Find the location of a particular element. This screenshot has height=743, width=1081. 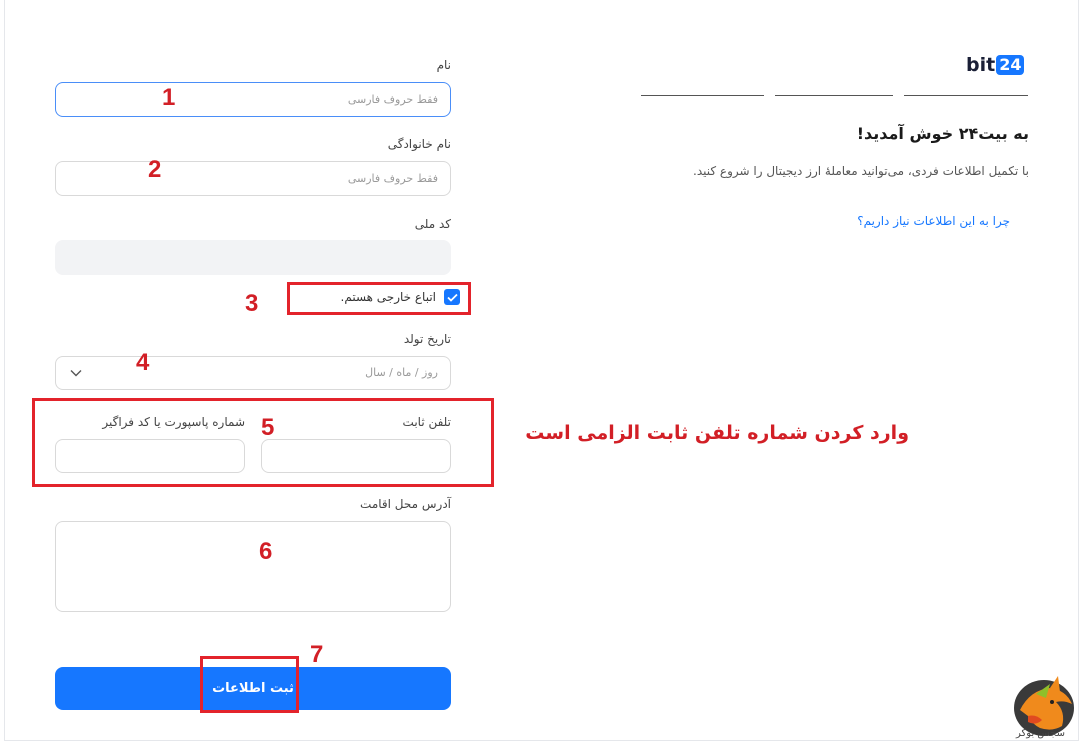

annotation-number-2: 2 is located at coordinates (155, 169).